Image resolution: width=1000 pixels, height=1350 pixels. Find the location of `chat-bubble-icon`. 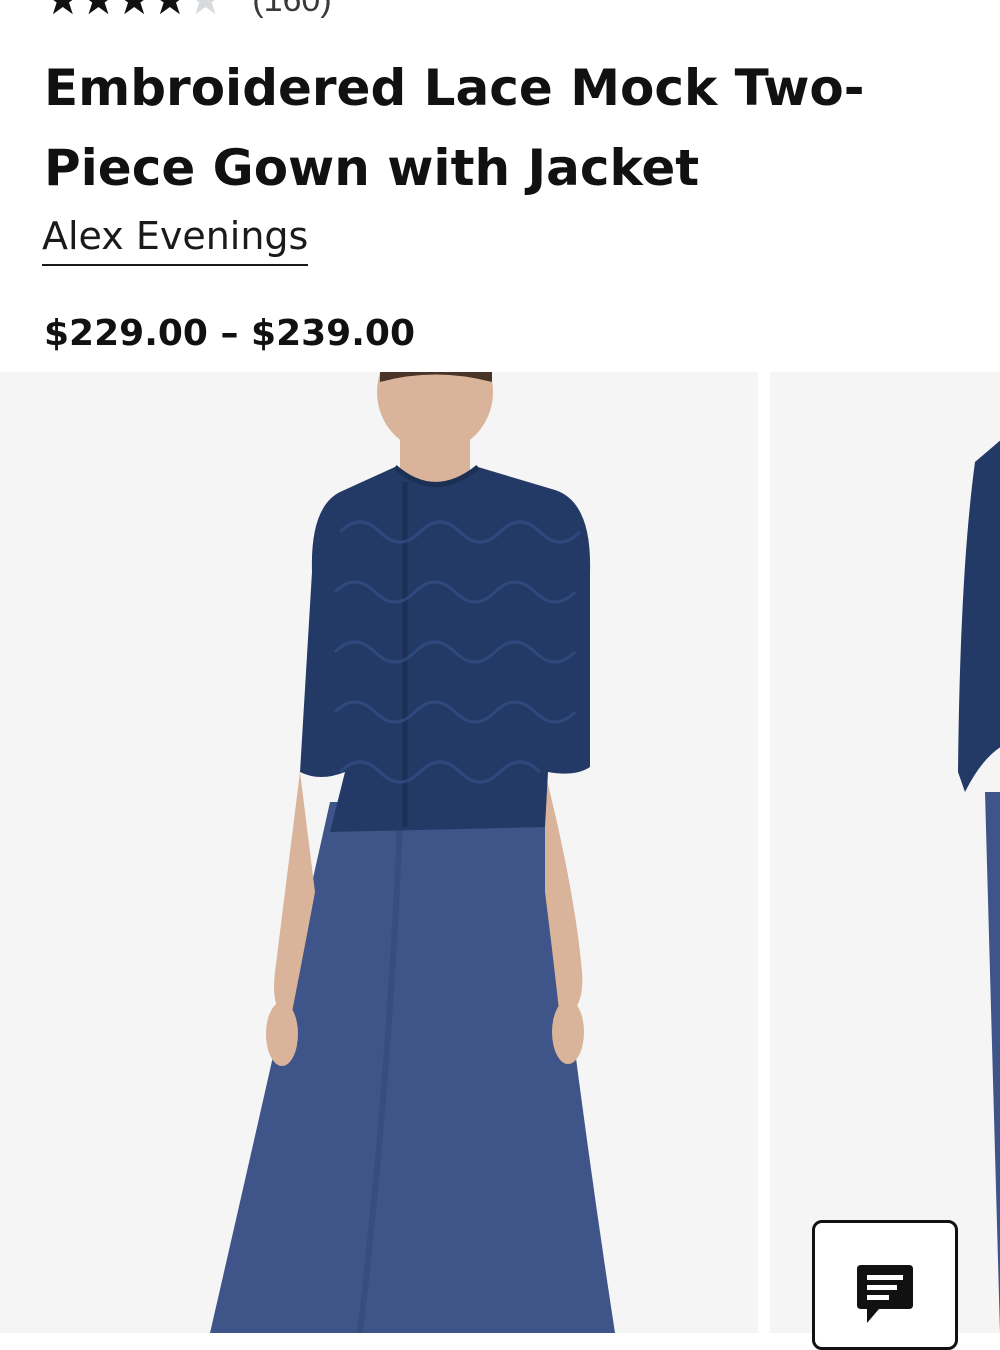

chat-bubble-icon is located at coordinates (885, 1294).